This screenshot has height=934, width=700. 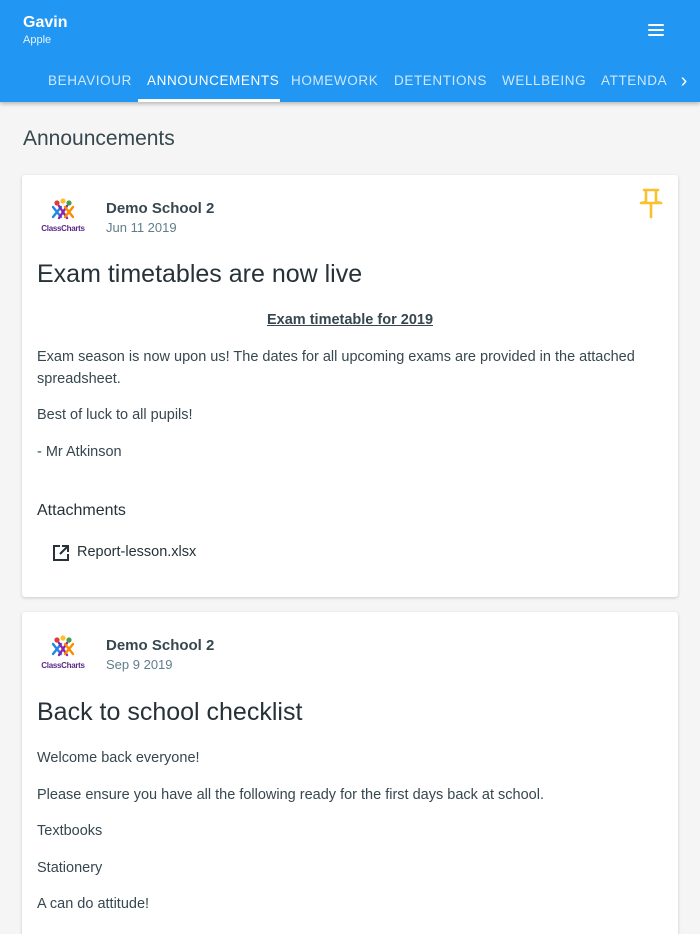 I want to click on tab-homework: HOMEWORK, so click(x=334, y=81).